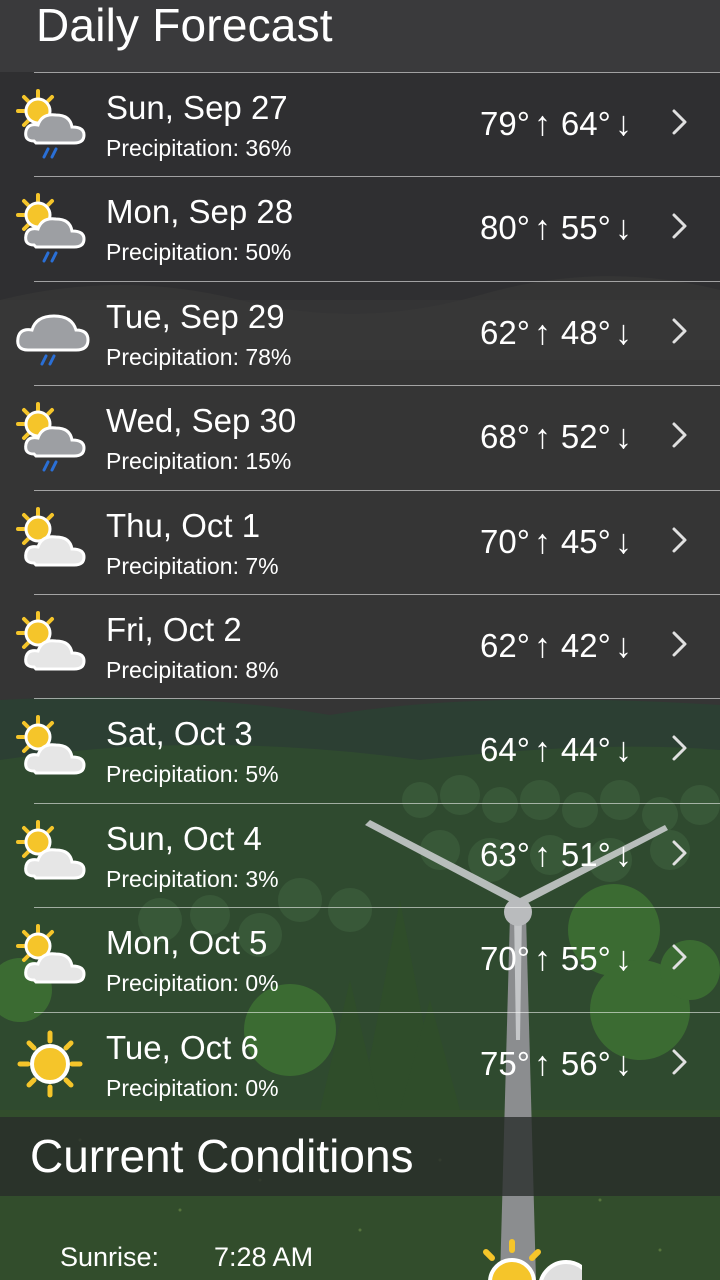 Image resolution: width=720 pixels, height=1280 pixels. I want to click on low-temp: 51°, so click(585, 854).